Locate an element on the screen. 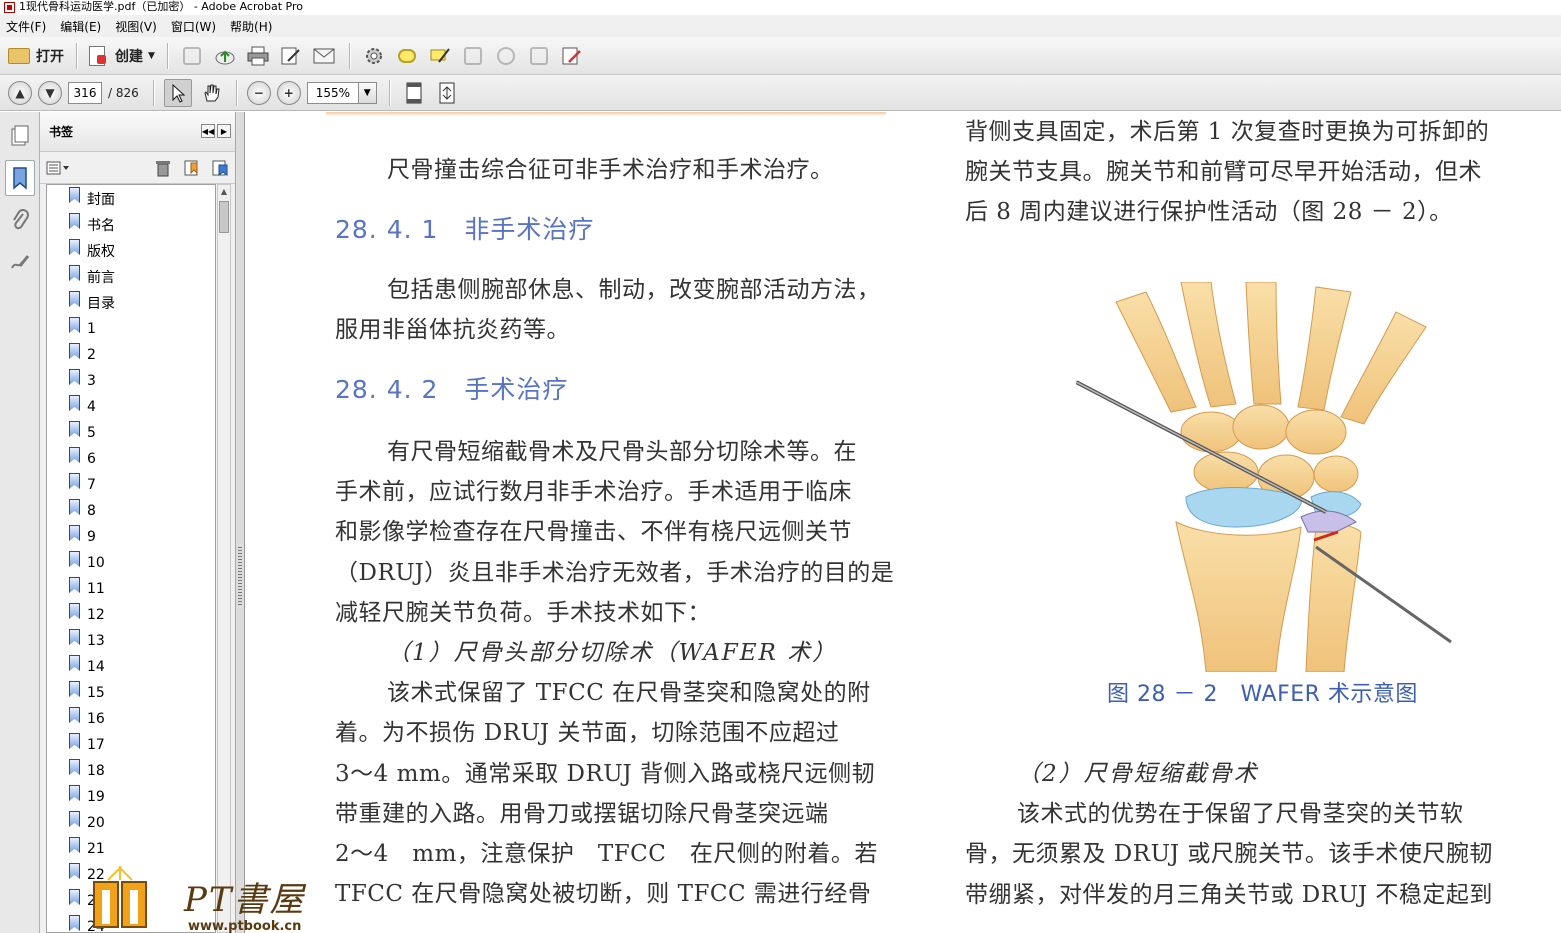 The image size is (1561, 933). bookmark-item: 1 is located at coordinates (131, 328).